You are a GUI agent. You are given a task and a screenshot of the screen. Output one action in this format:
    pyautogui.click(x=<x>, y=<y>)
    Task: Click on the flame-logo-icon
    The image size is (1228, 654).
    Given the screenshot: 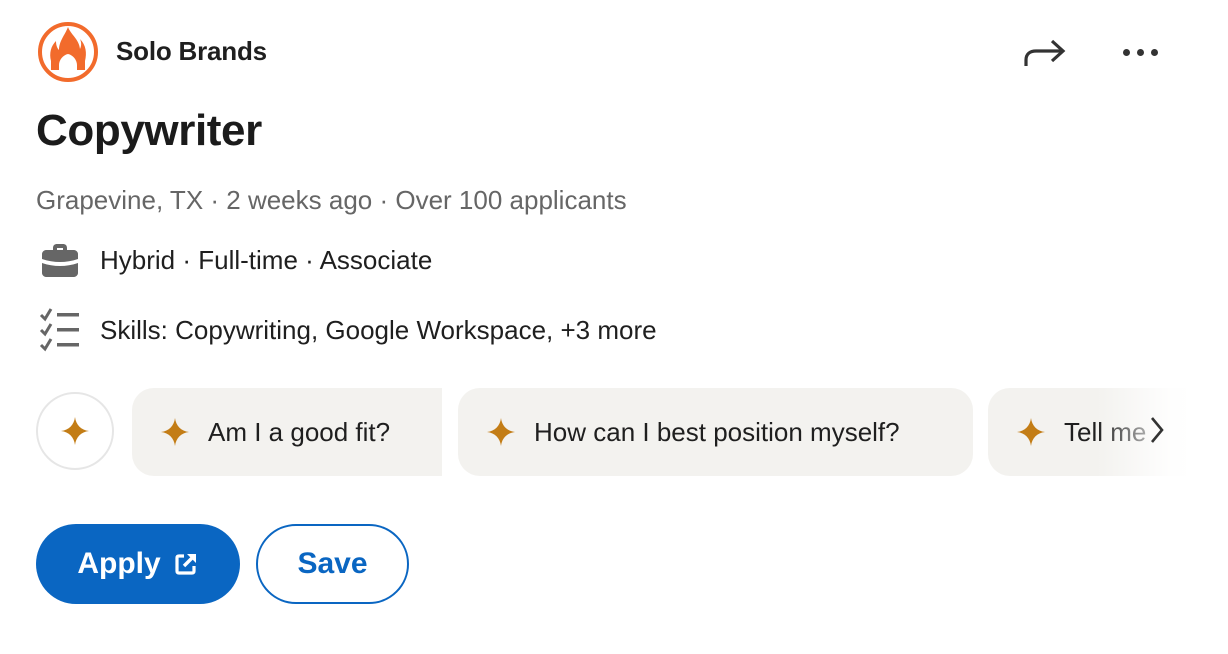 What is the action you would take?
    pyautogui.click(x=68, y=52)
    